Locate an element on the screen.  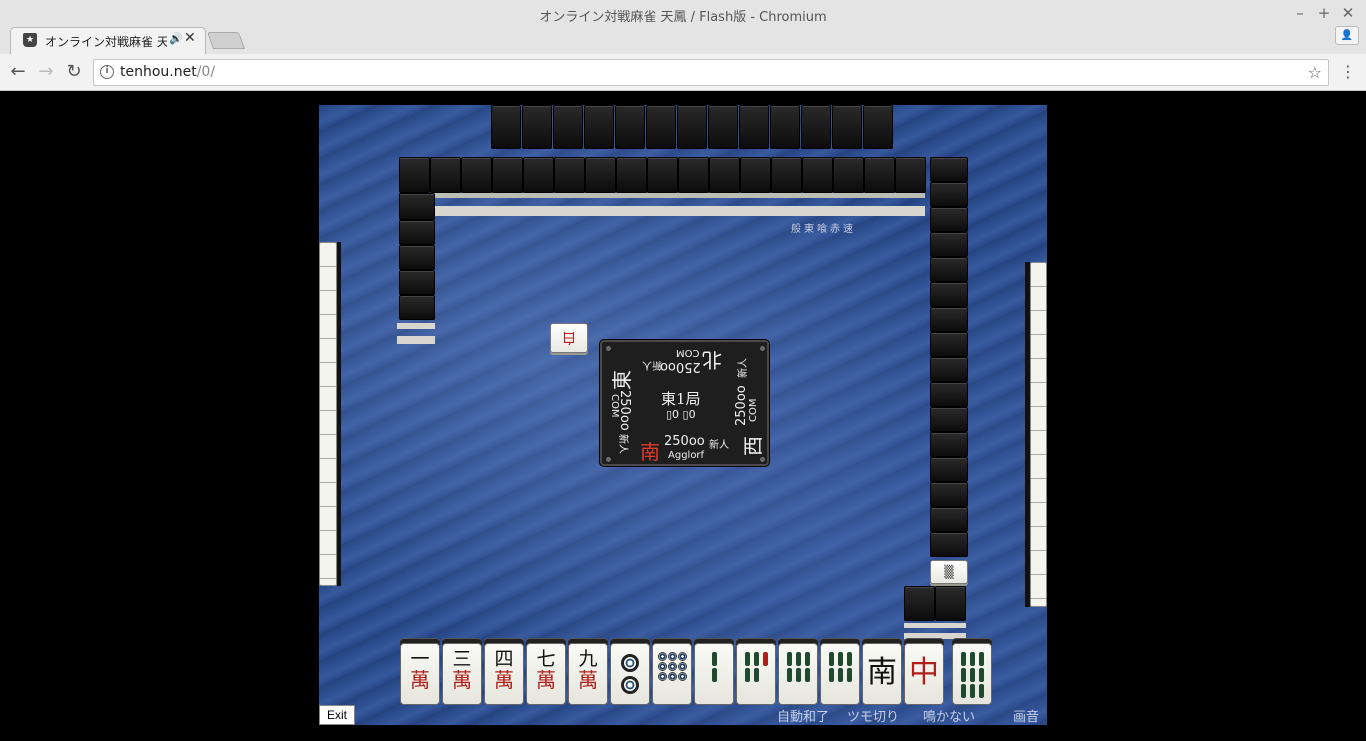
tile-number: 一 is located at coordinates (420, 659).